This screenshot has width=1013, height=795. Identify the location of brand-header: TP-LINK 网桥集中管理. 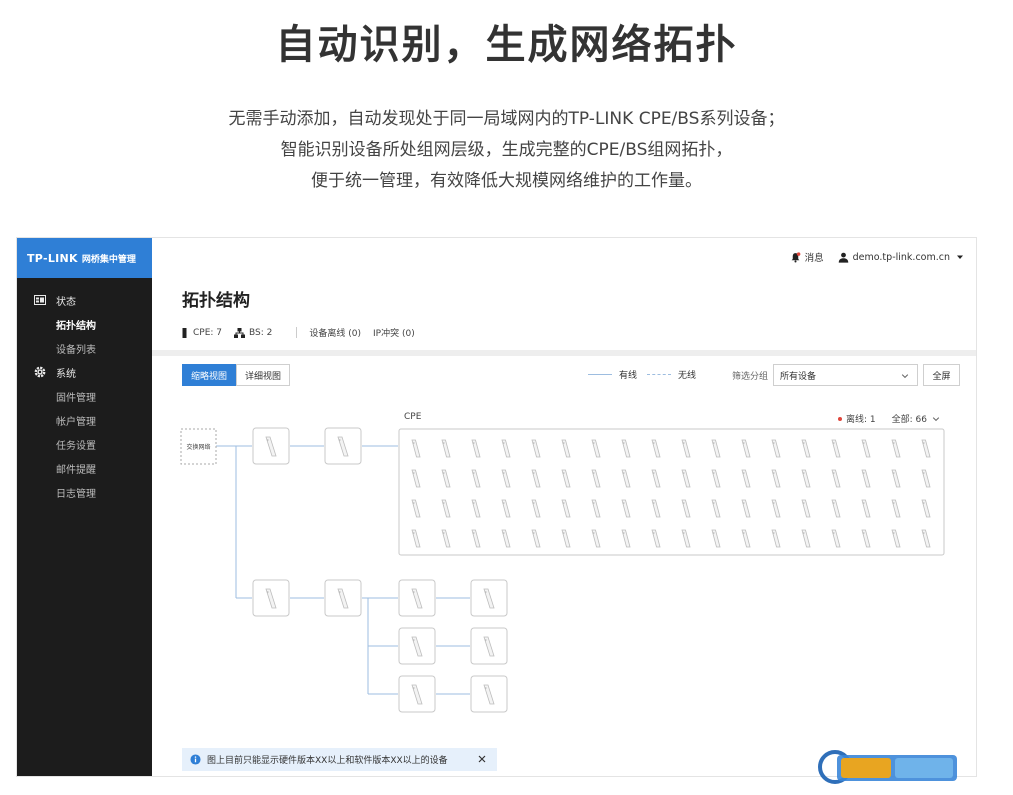
(84, 258).